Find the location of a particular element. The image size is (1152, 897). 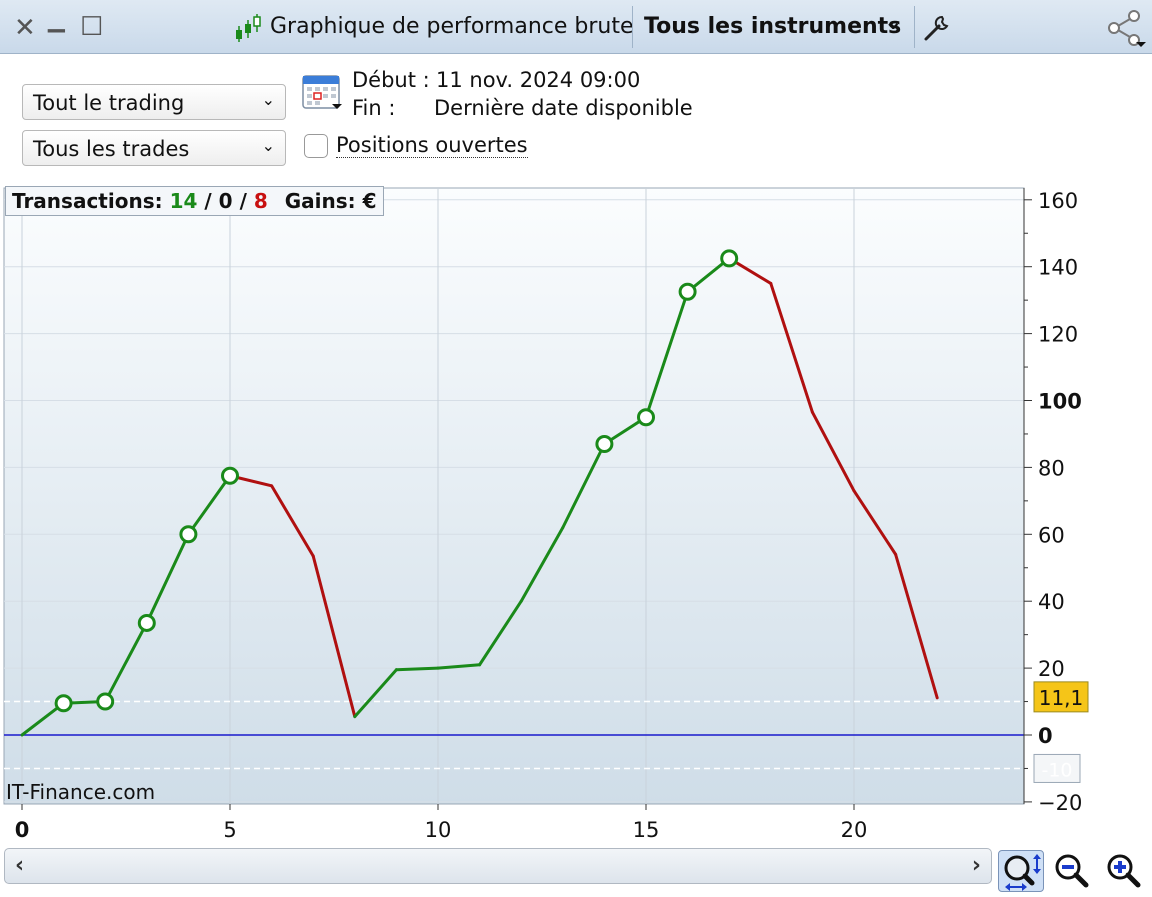

y-tick-label: 160 is located at coordinates (1058, 201).